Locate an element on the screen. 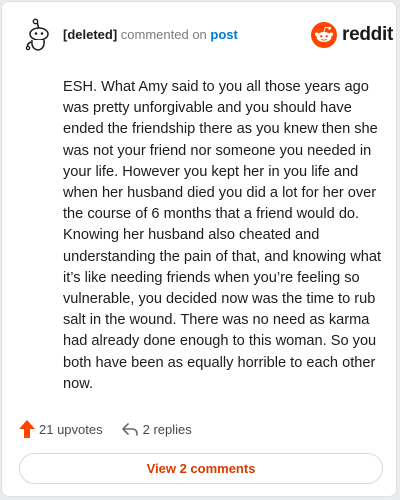 This screenshot has height=500, width=400. reddit-logo-icon is located at coordinates (324, 35).